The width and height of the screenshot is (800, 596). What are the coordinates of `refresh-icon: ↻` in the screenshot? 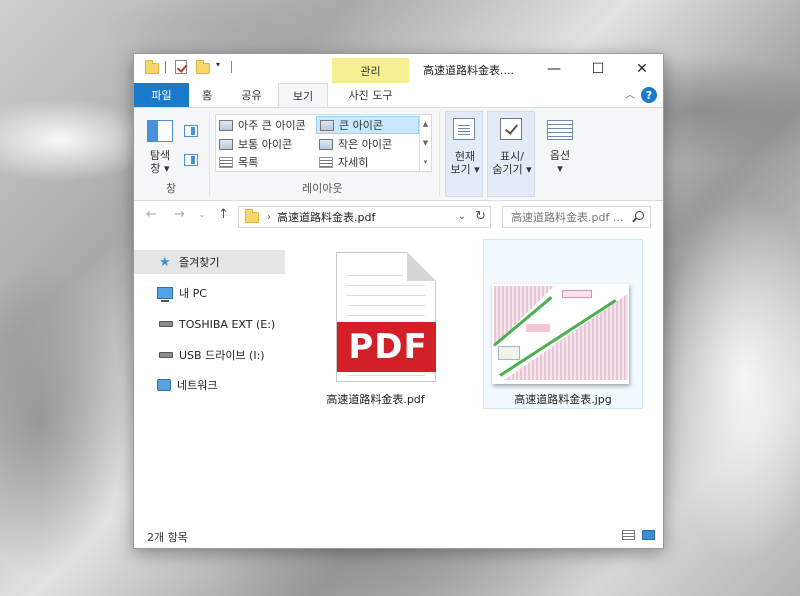 It's located at (480, 216).